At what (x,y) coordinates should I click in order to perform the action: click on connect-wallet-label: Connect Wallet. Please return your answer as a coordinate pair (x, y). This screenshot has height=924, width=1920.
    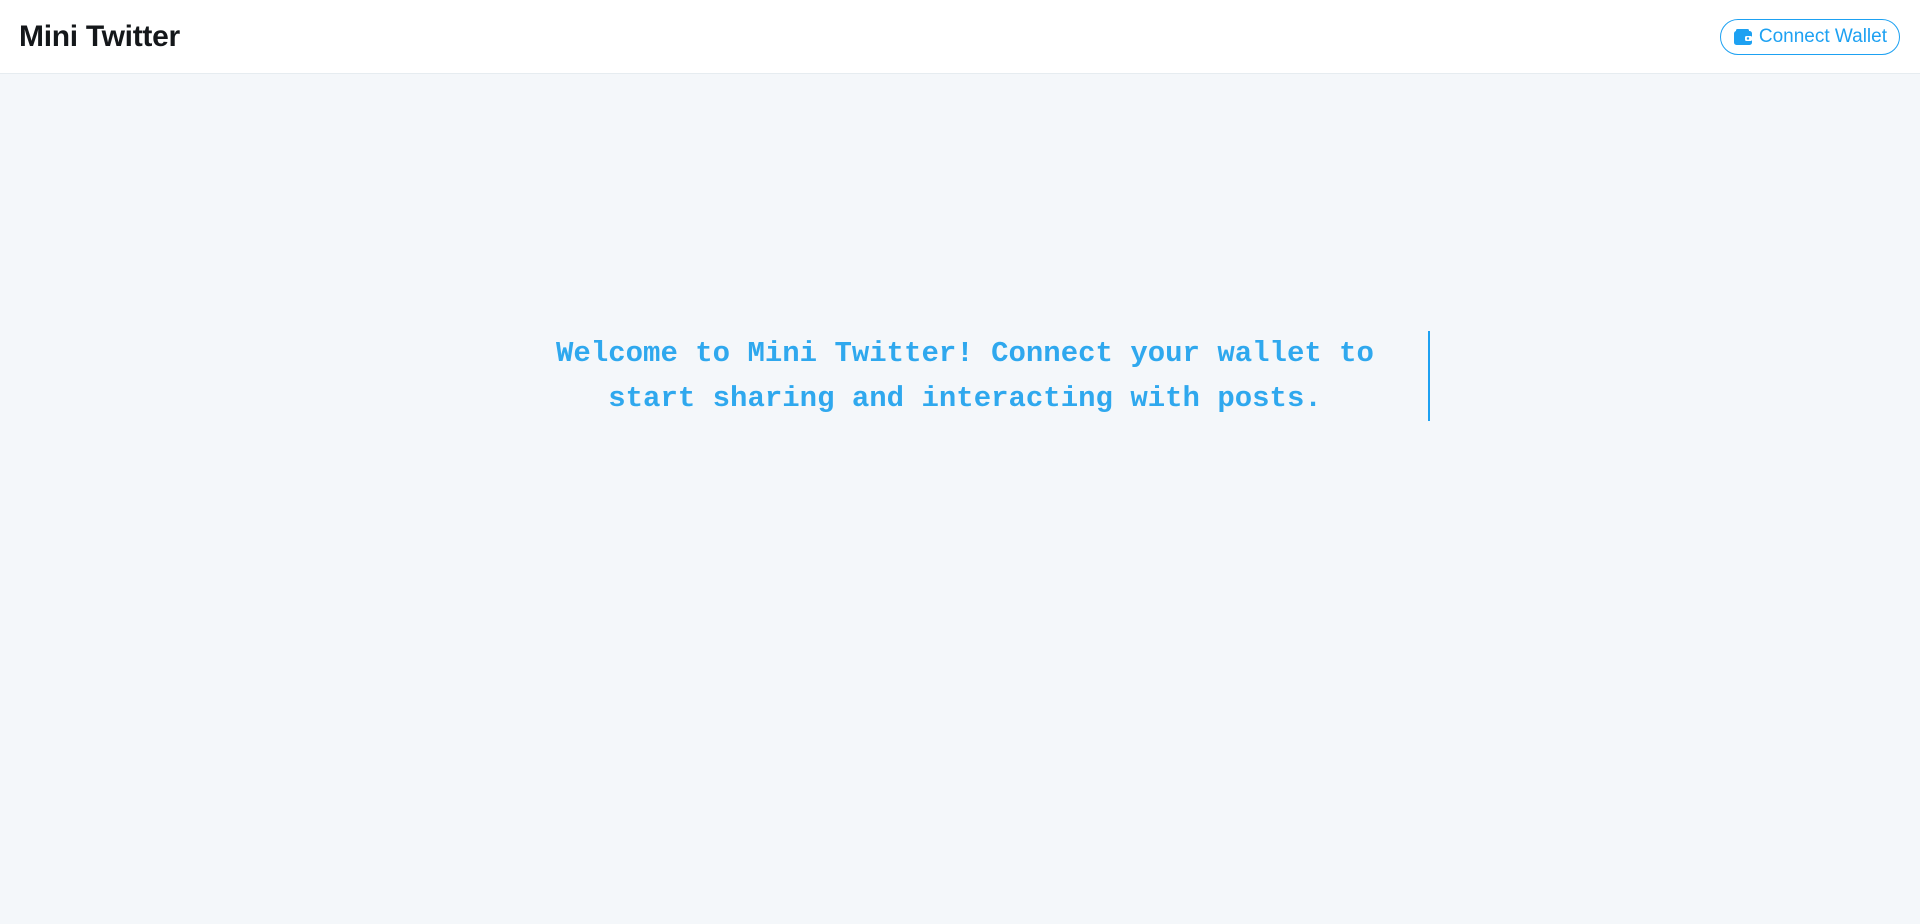
    Looking at the image, I should click on (1822, 36).